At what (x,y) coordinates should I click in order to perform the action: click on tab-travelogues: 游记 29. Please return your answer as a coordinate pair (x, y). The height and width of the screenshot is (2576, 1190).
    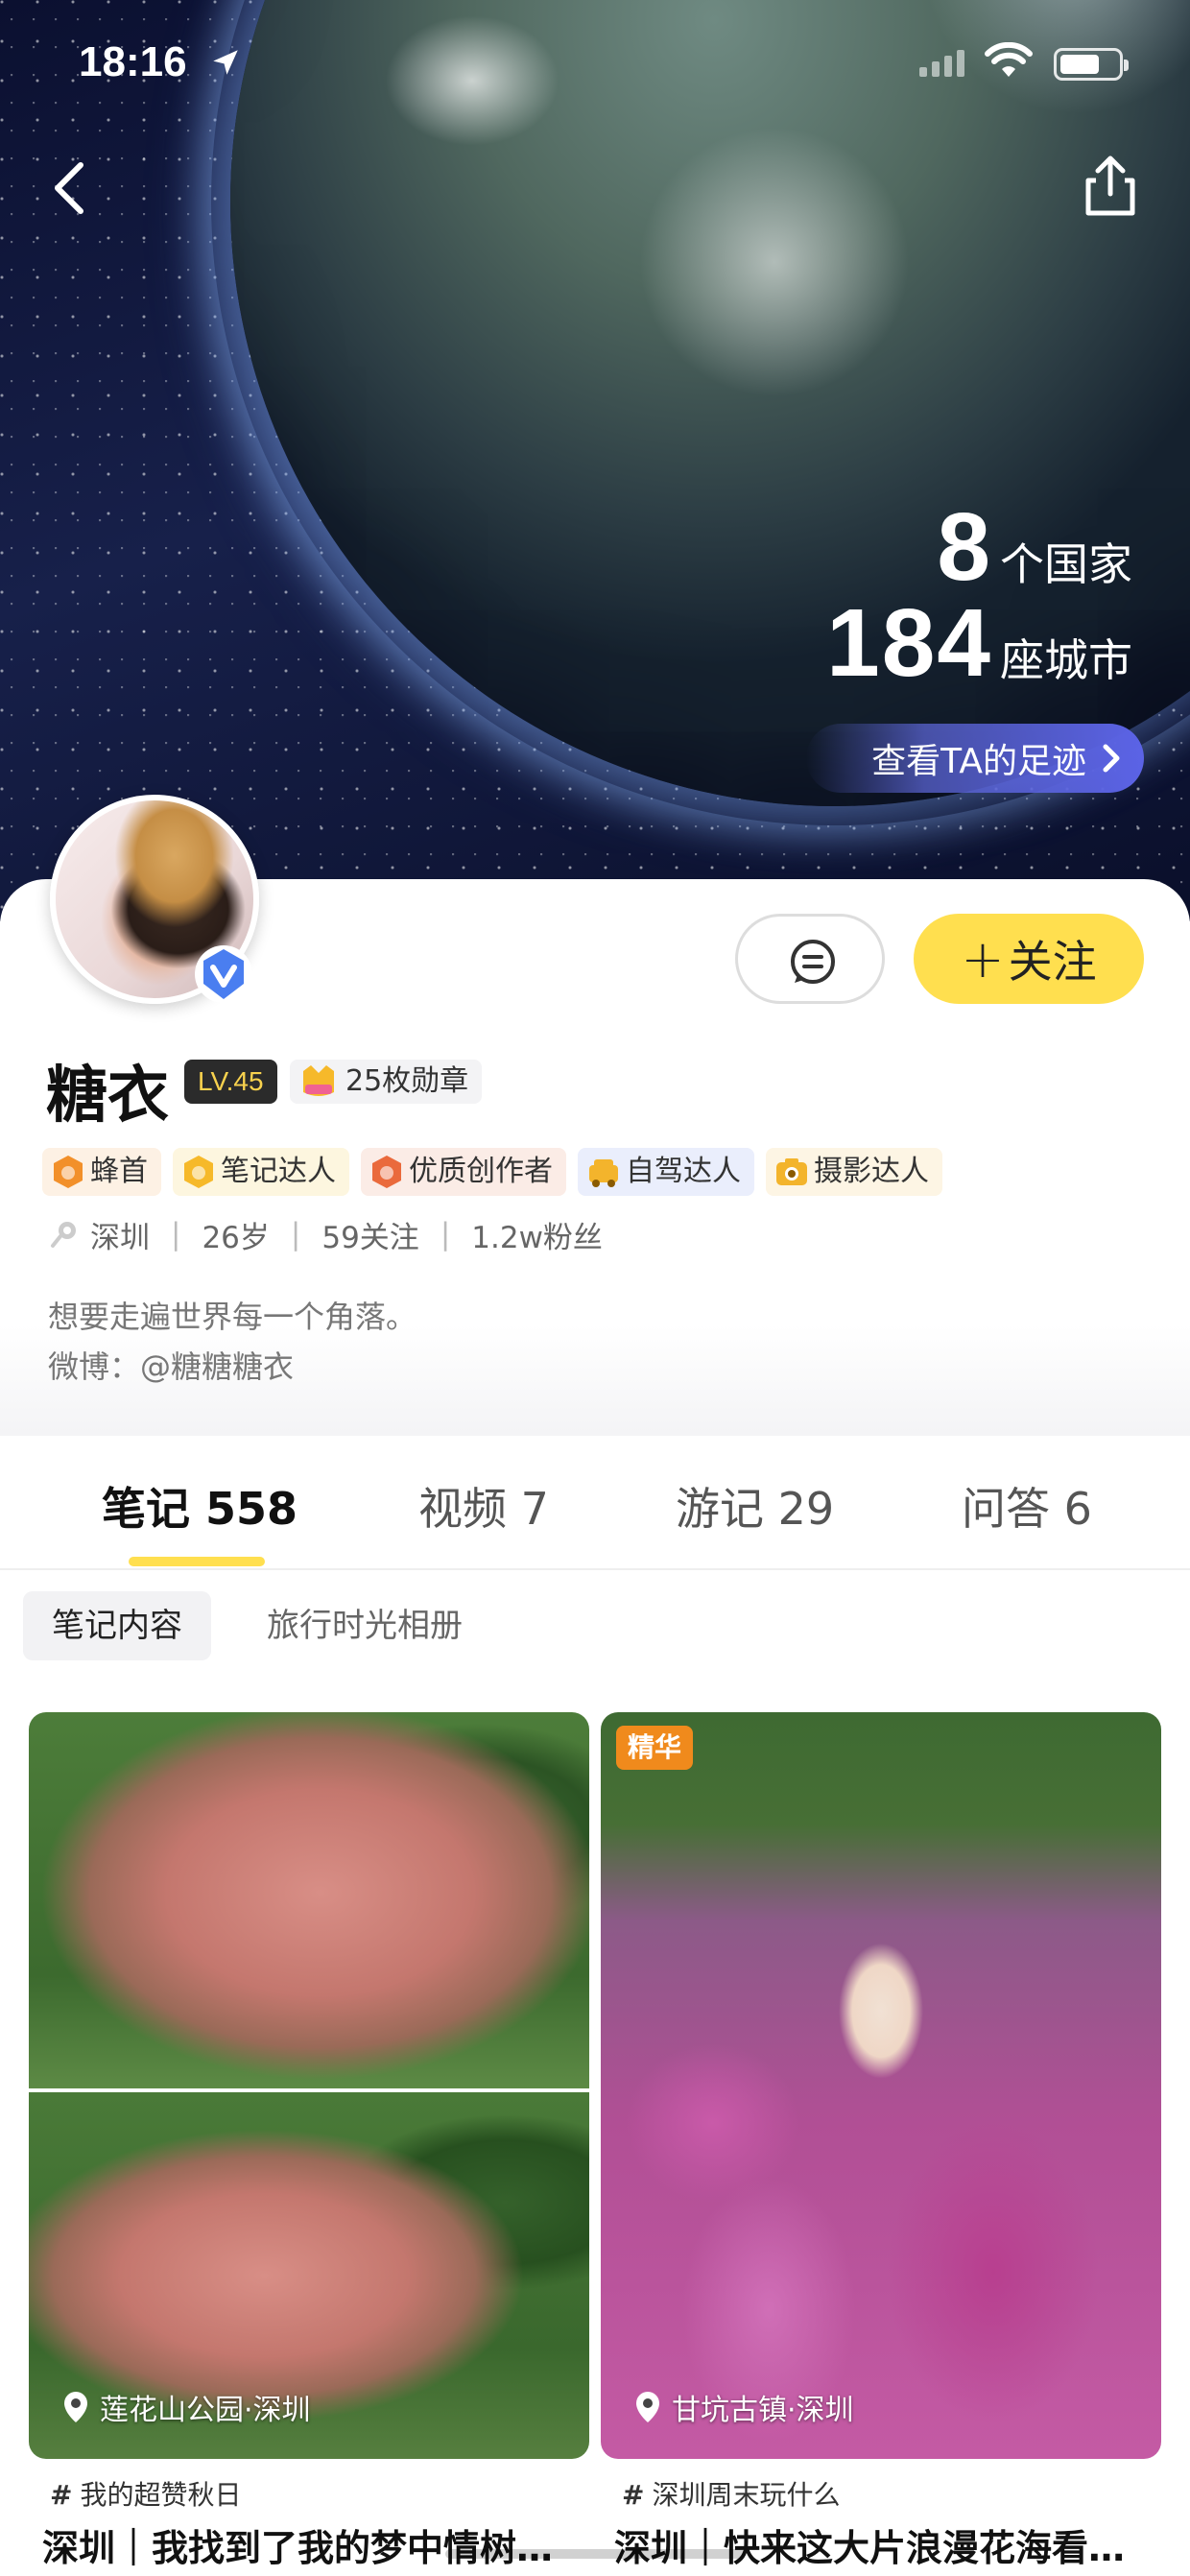
    Looking at the image, I should click on (755, 1506).